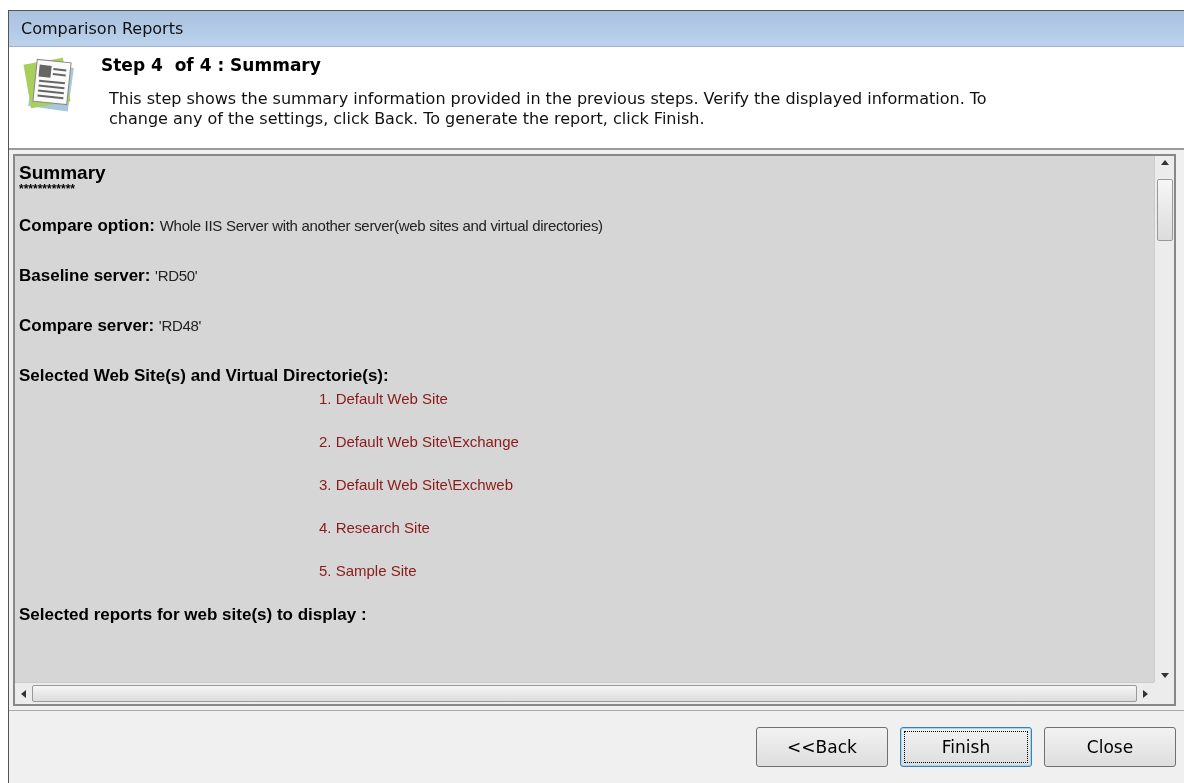 Image resolution: width=1184 pixels, height=783 pixels. I want to click on reports-heading: Selected reports for web site(s) to display :, so click(193, 615).